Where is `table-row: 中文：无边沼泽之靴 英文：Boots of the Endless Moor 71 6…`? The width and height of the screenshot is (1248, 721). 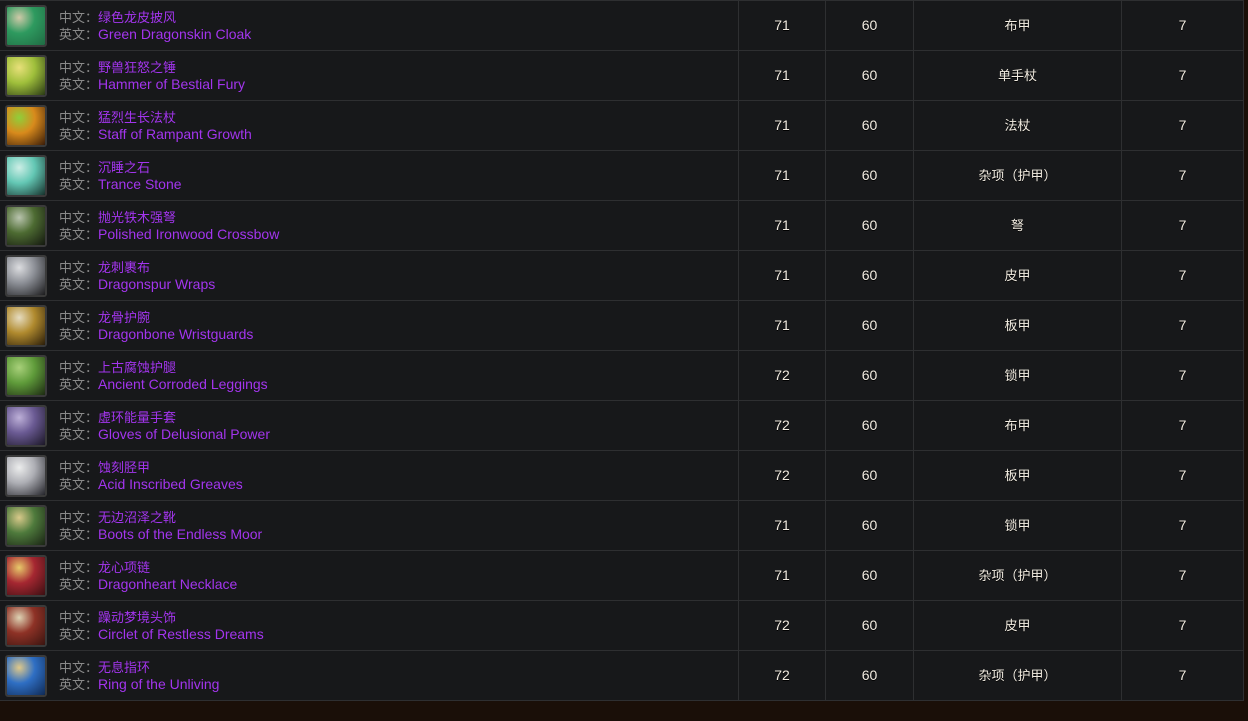 table-row: 中文：无边沼泽之靴 英文：Boots of the Endless Moor 71 6… is located at coordinates (622, 525).